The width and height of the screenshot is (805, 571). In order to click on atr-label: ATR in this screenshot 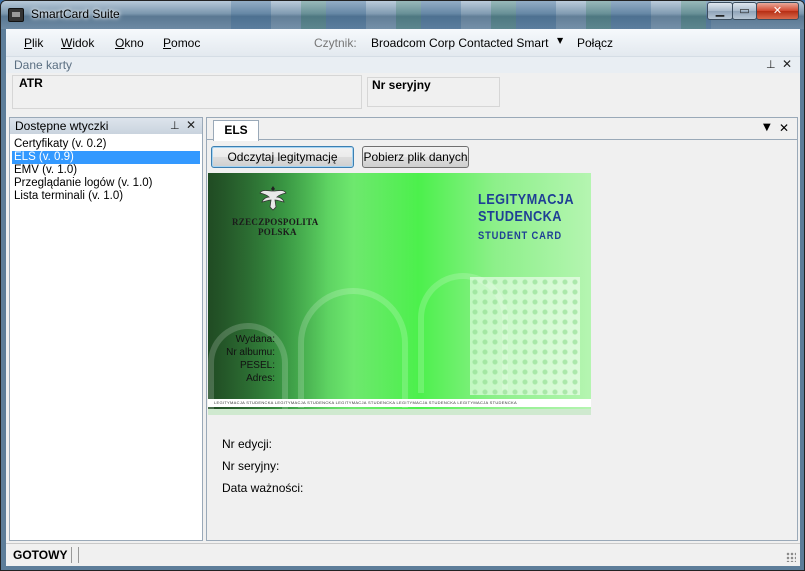, I will do `click(31, 83)`.